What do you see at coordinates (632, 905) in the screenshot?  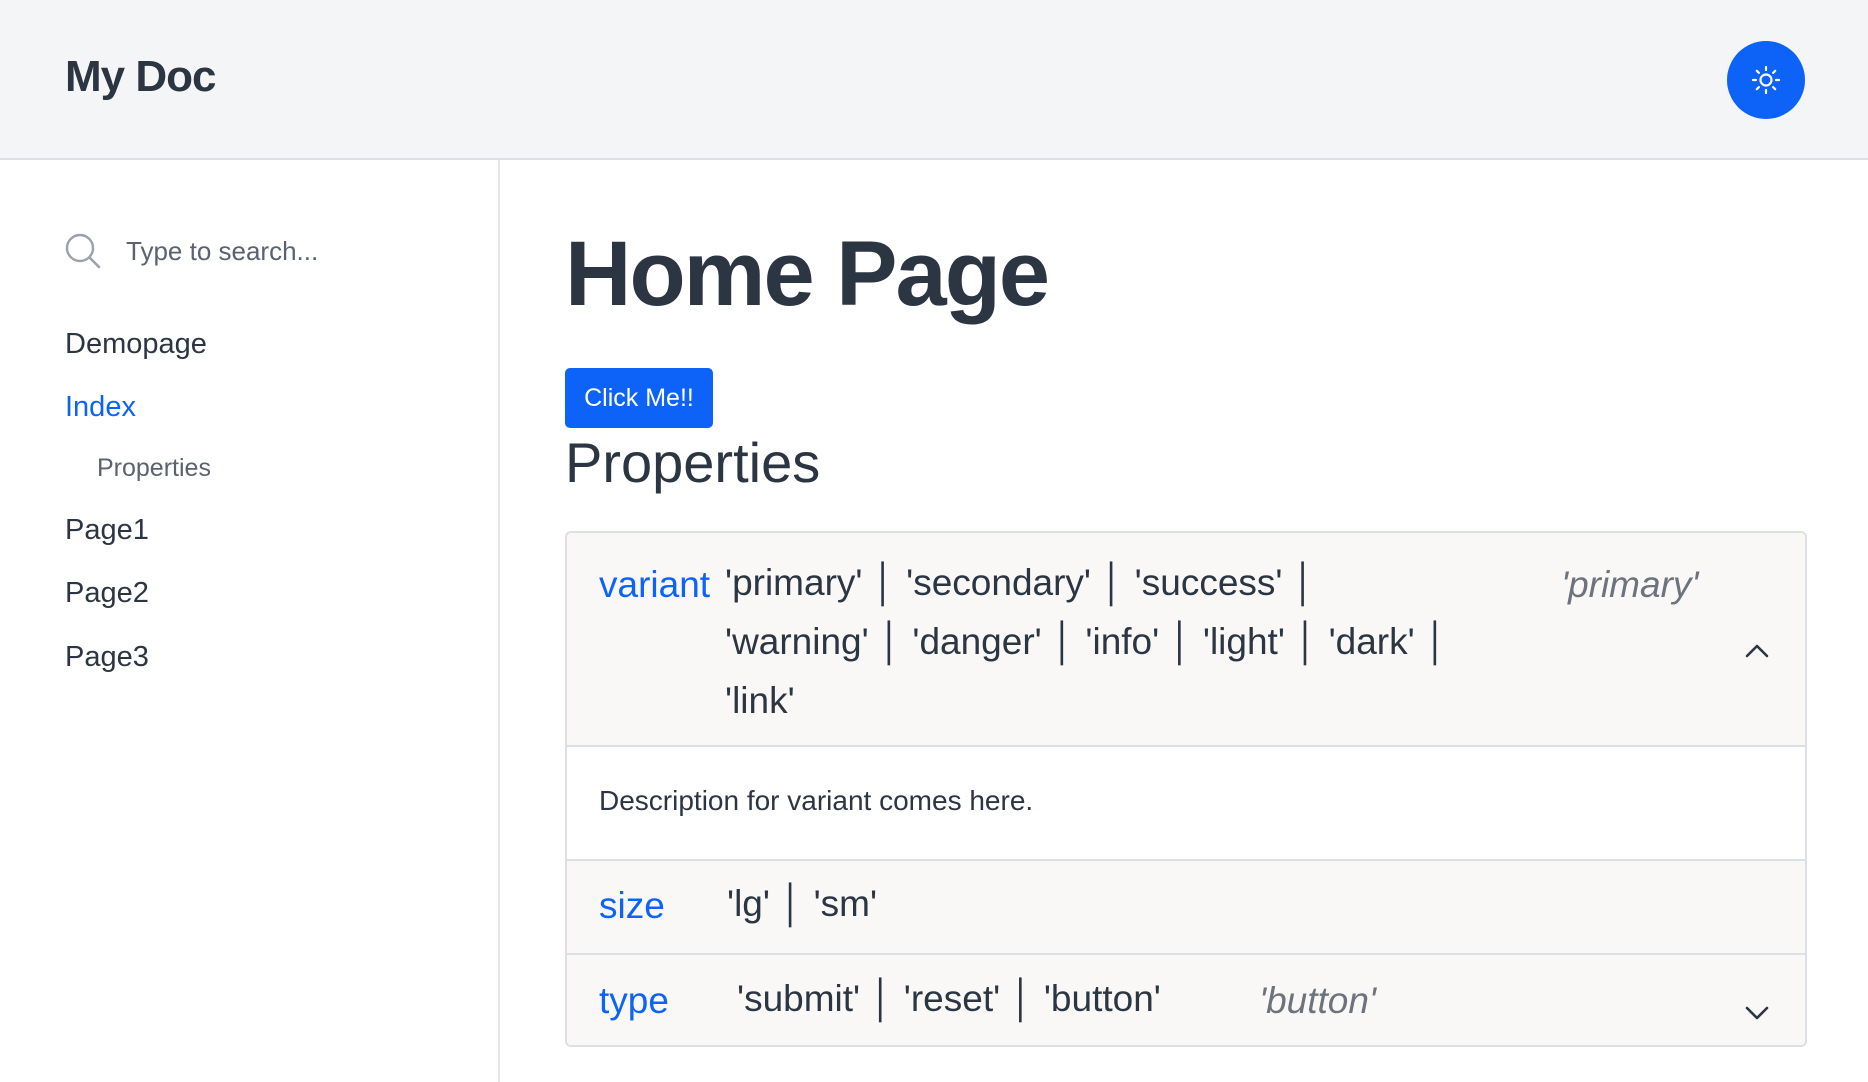 I see `property-name: size` at bounding box center [632, 905].